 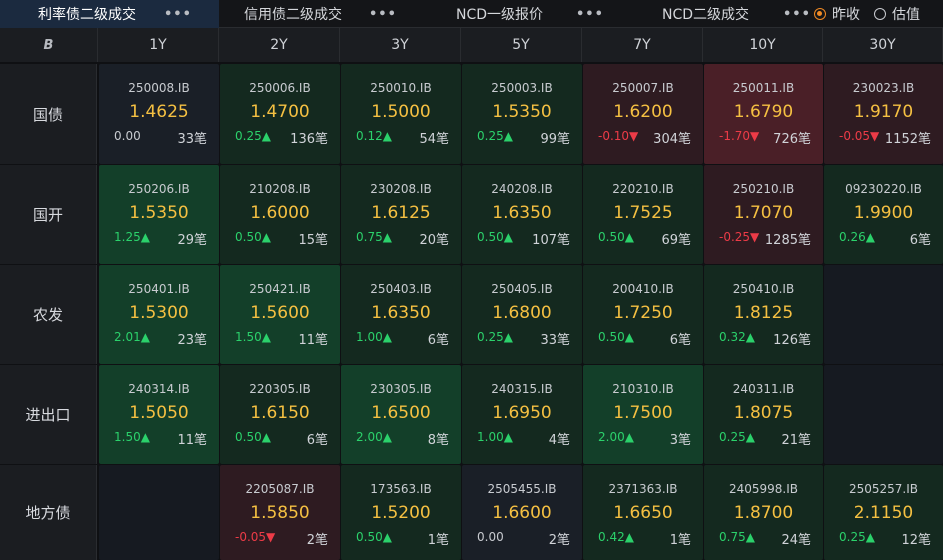 I want to click on bond-quote-cell: 250421.IB 1.5600 1.50▲ 11笔, so click(x=280, y=314).